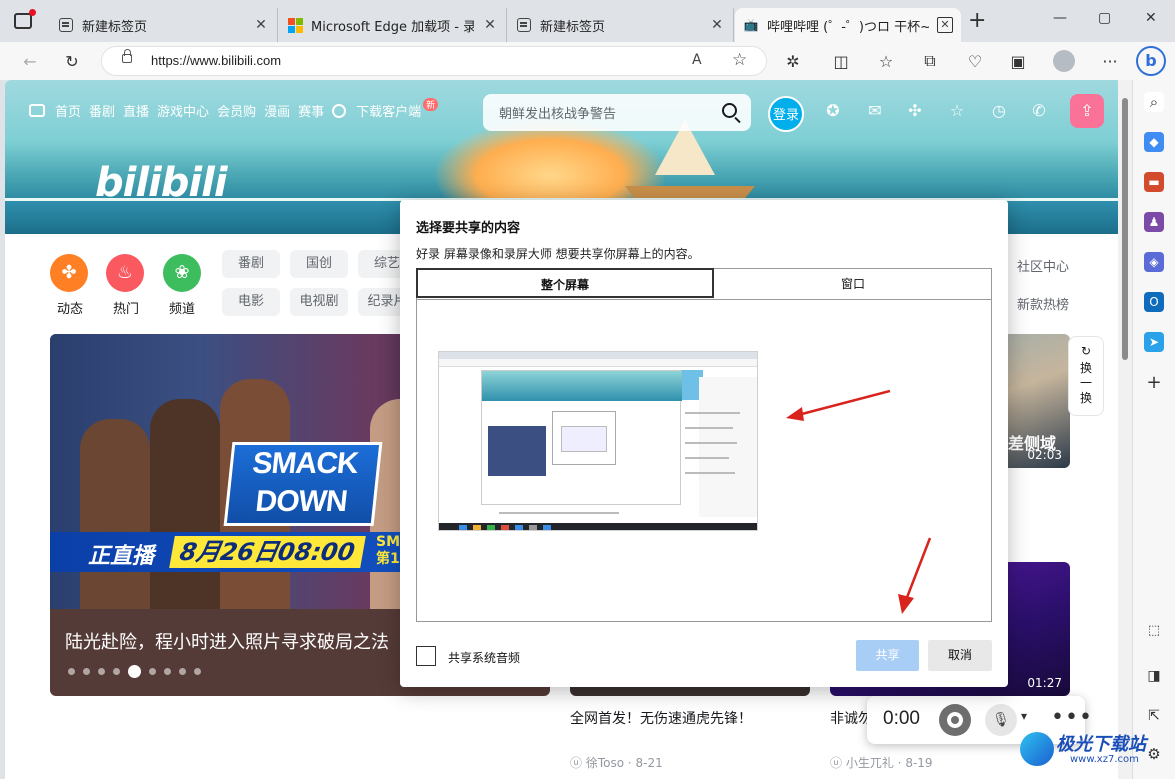  Describe the element at coordinates (1064, 61) in the screenshot. I see `profile-avatar` at that location.